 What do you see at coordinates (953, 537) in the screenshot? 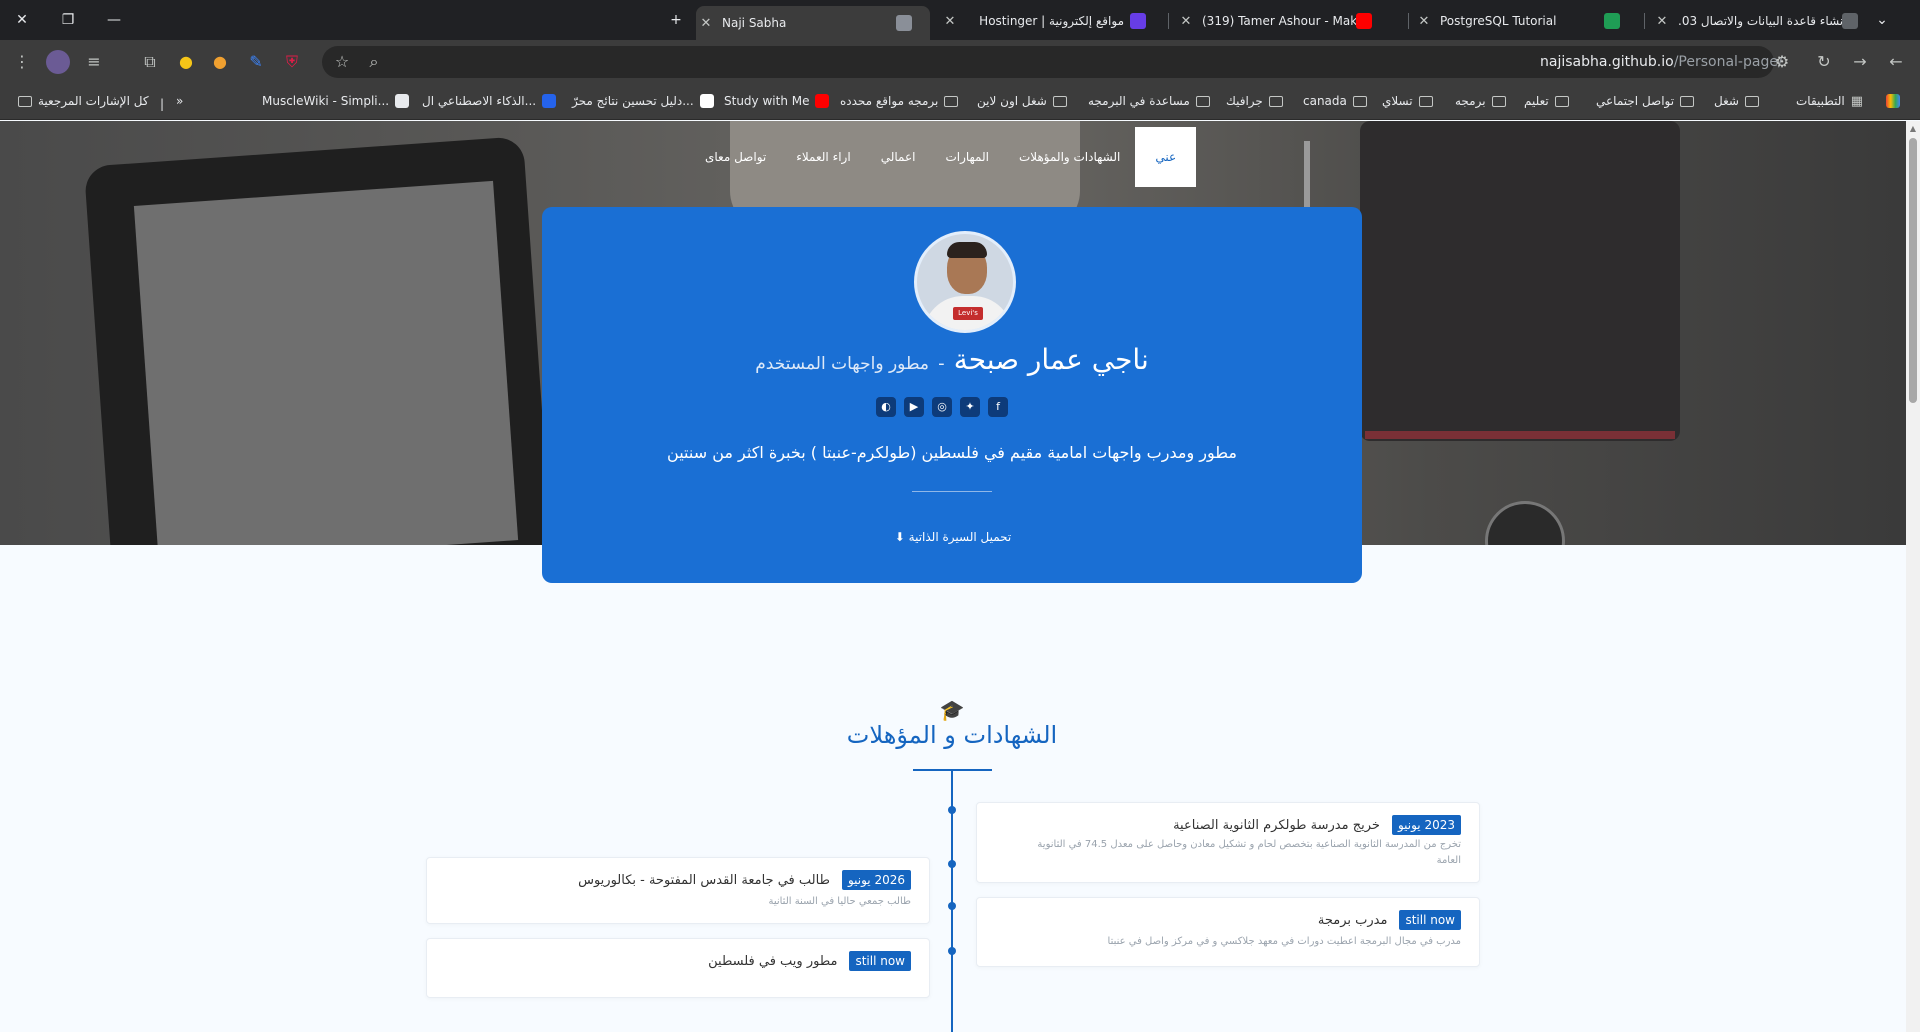
I see `download-cv-button: تحميل السيرة الذاتية ⬇` at bounding box center [953, 537].